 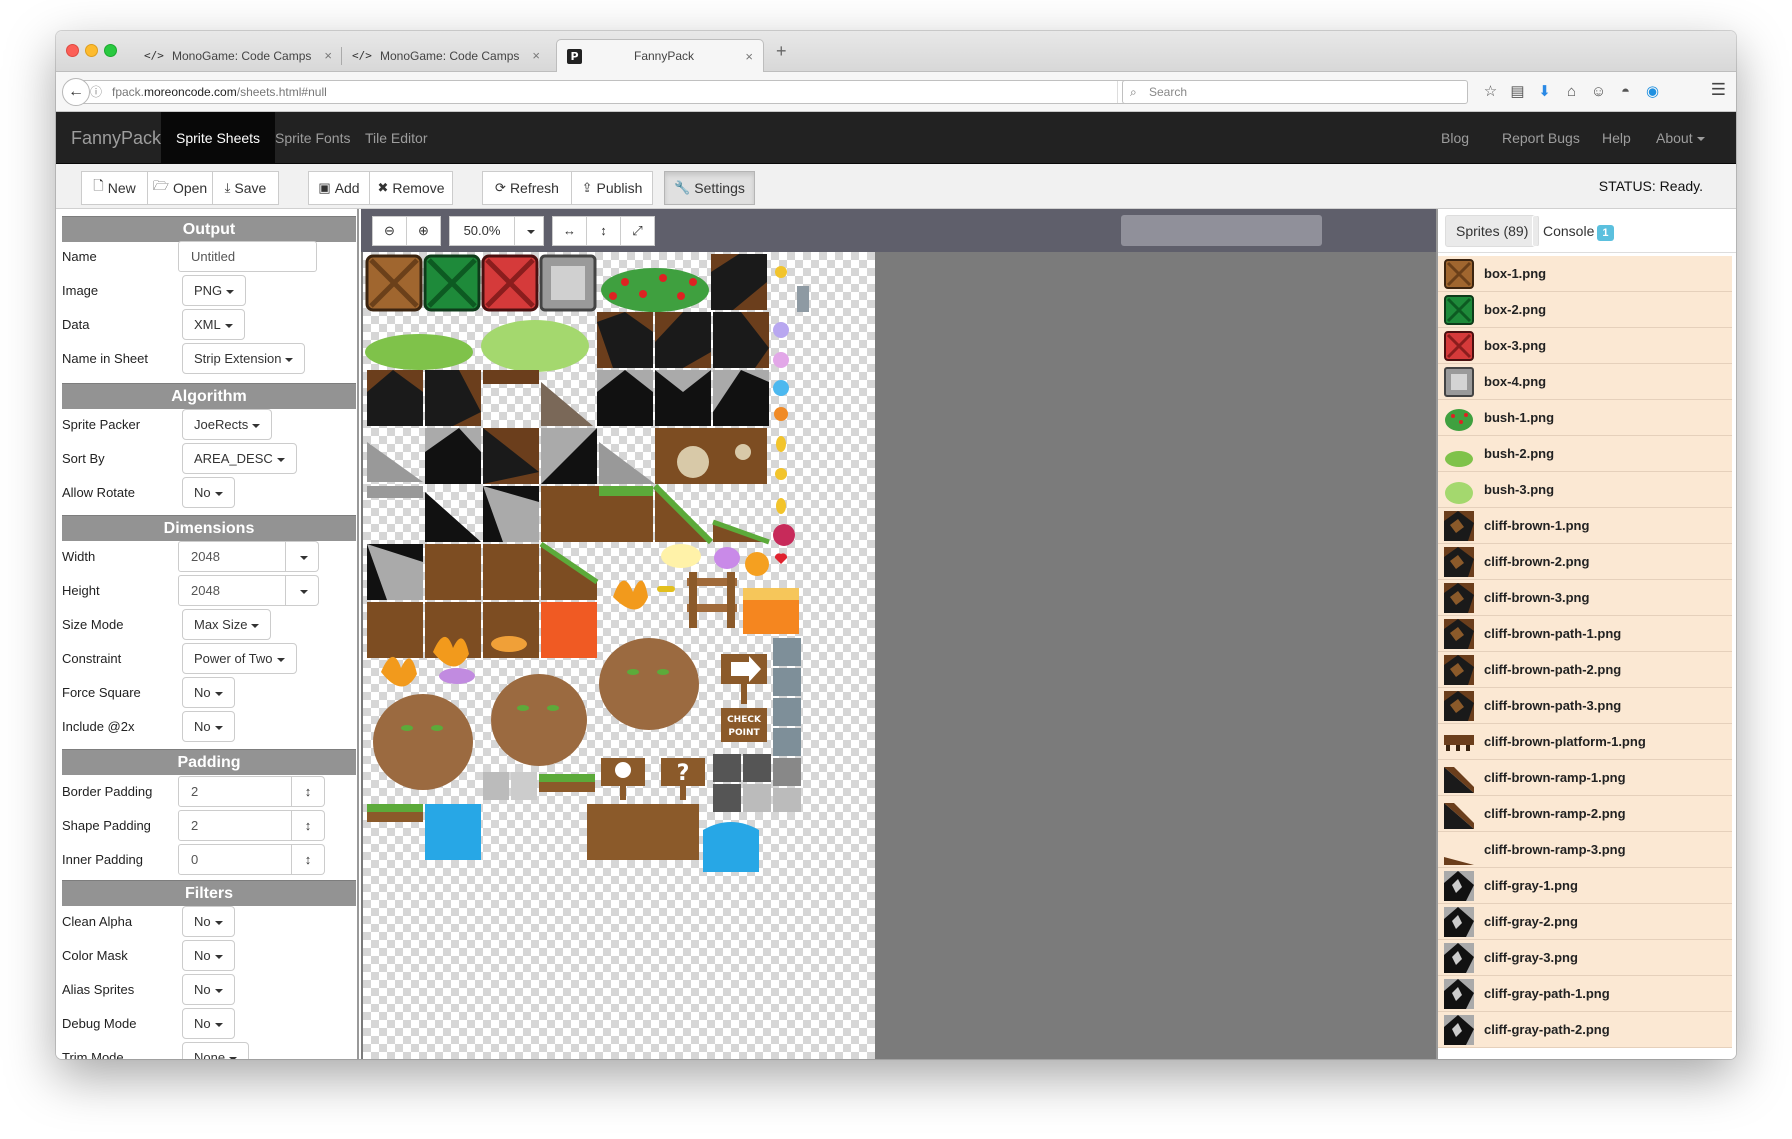 I want to click on new-tab-button: +, so click(x=781, y=51).